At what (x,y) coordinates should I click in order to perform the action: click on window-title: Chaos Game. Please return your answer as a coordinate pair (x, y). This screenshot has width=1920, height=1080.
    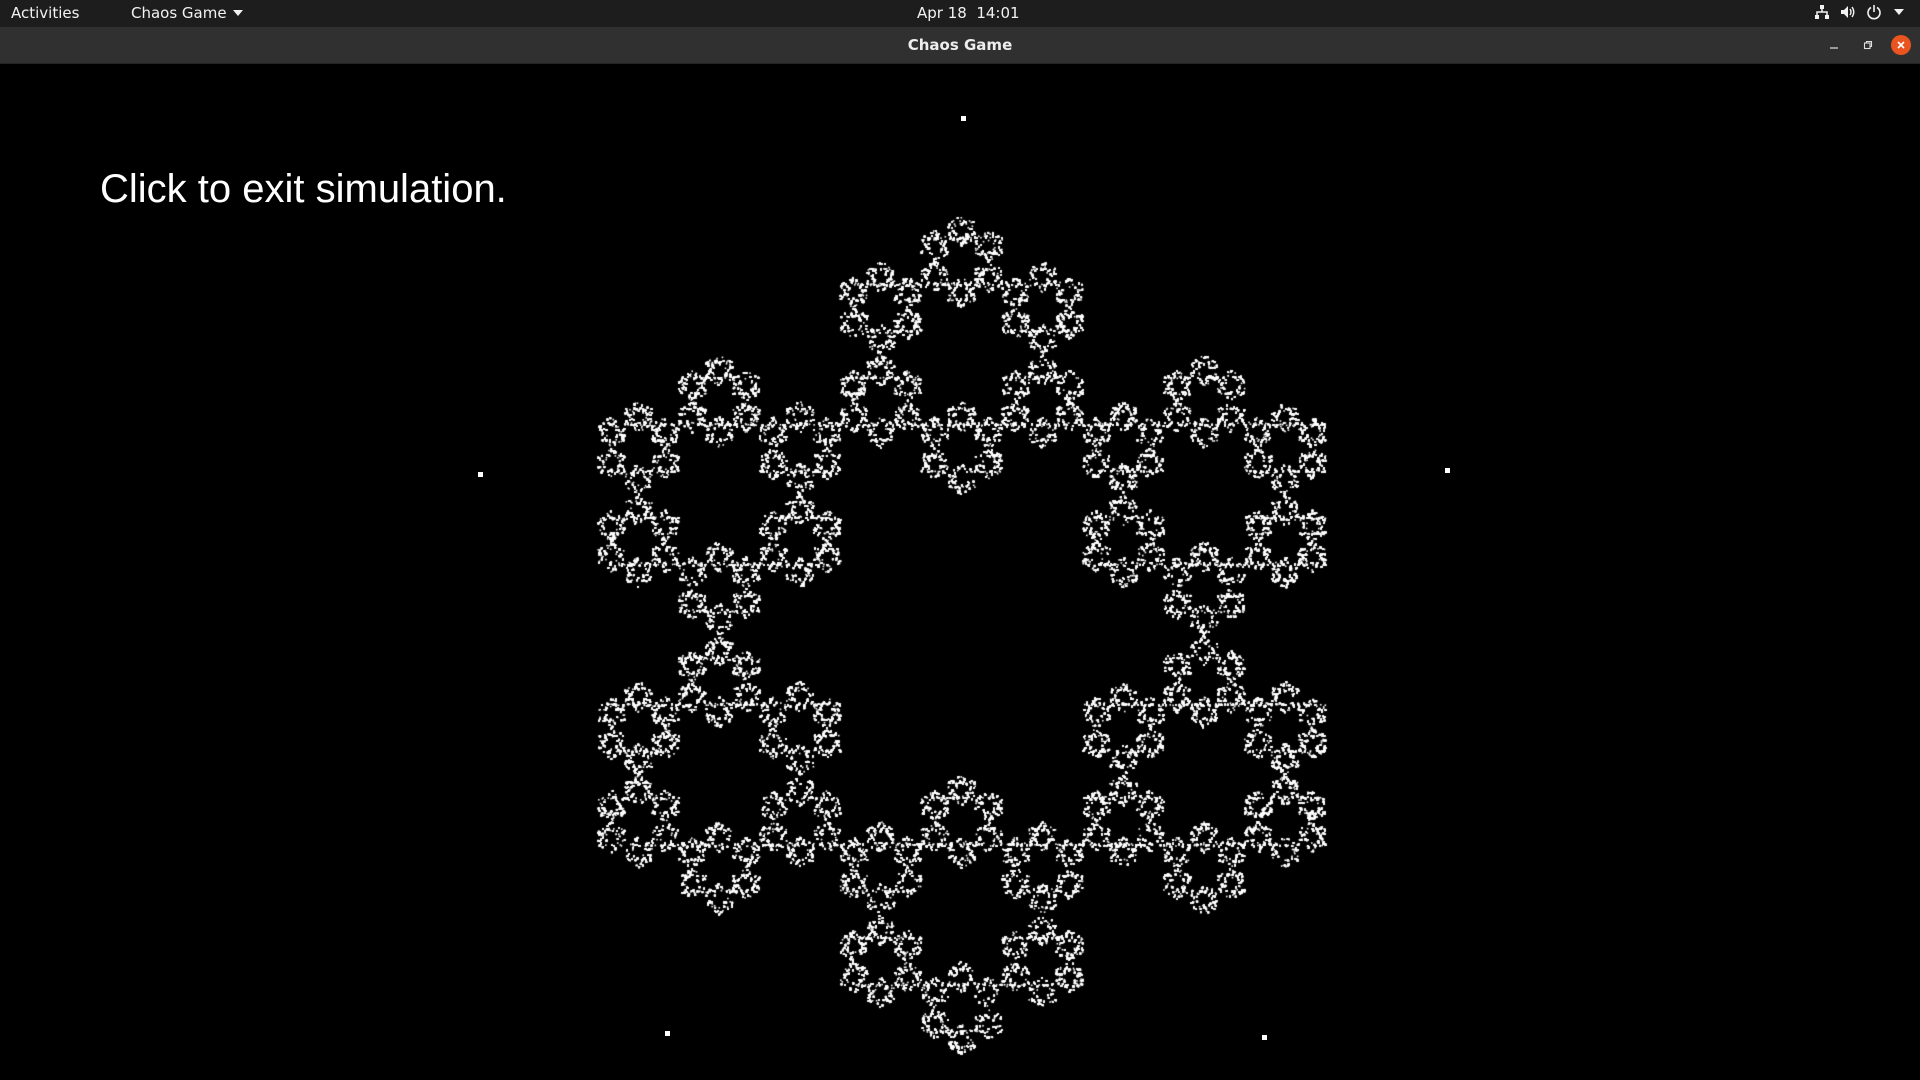
    Looking at the image, I should click on (960, 45).